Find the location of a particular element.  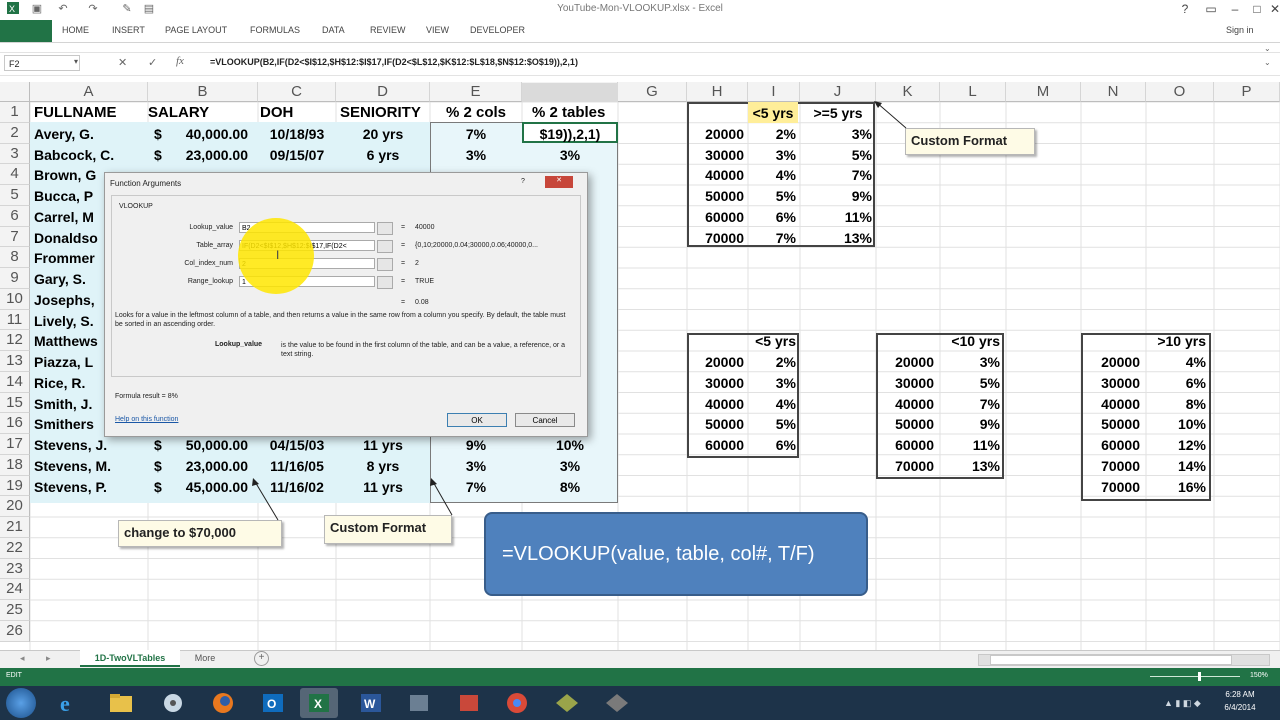

row-header-25: 25 is located at coordinates (15, 610).